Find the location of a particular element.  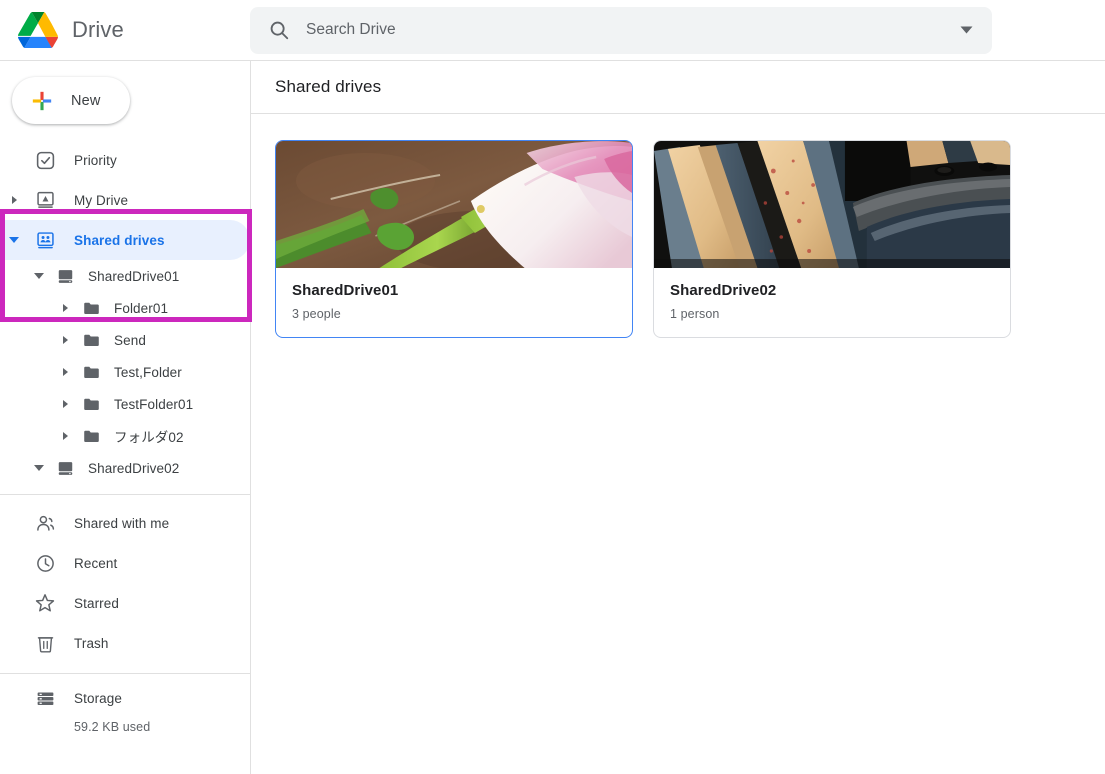

sidebar-item-label: Starred is located at coordinates (96, 603).